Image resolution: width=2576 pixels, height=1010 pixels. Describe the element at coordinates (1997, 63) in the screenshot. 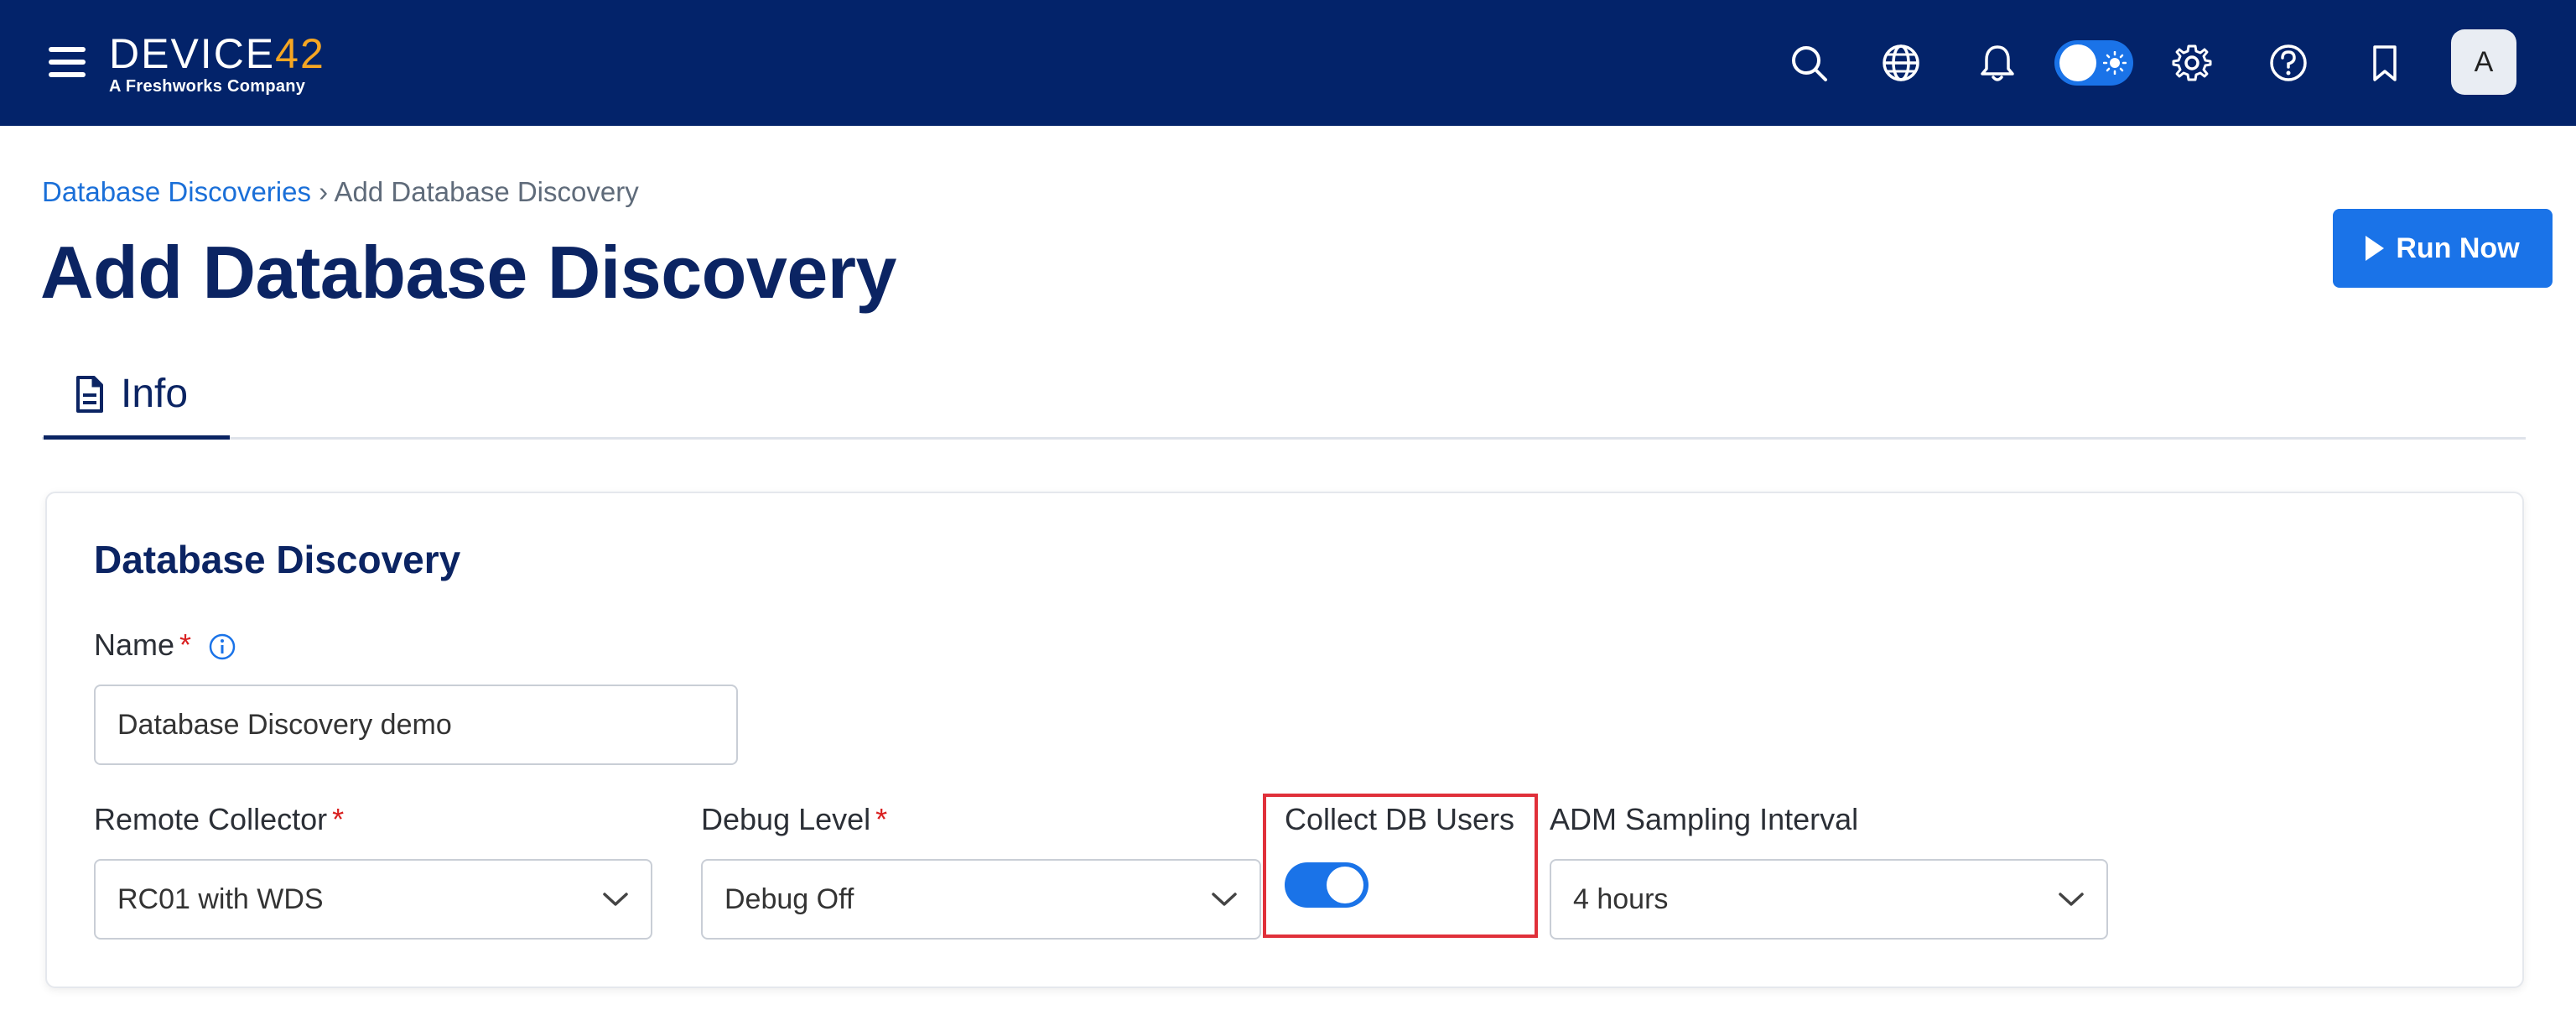

I see `bell-icon` at that location.